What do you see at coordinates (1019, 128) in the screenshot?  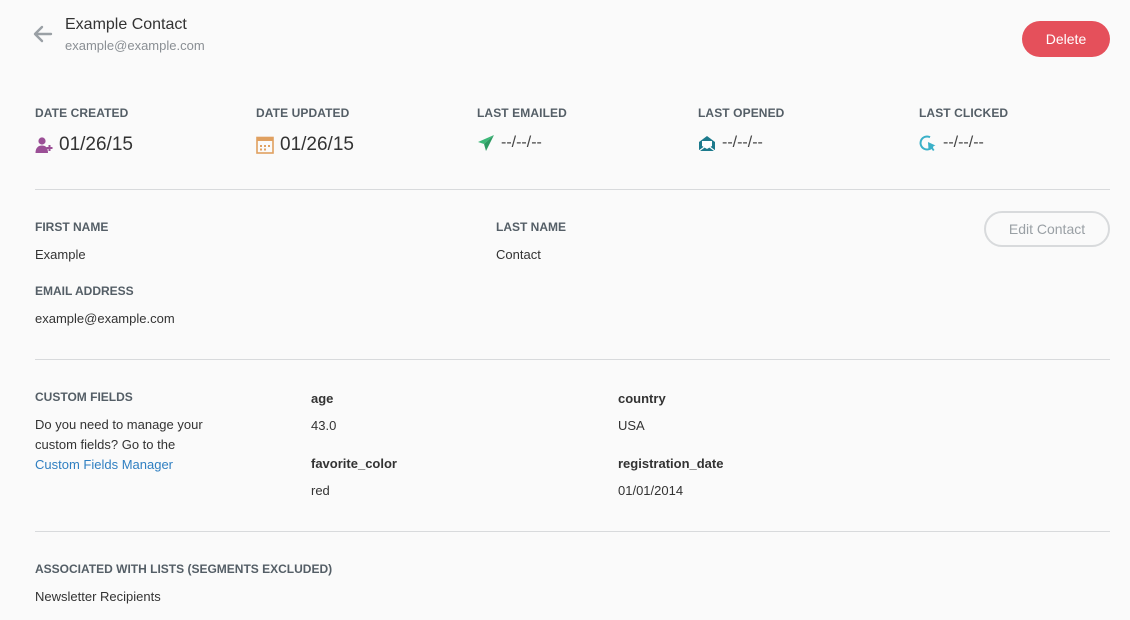 I see `stat-last-clicked: LAST CLICKED --/--/--` at bounding box center [1019, 128].